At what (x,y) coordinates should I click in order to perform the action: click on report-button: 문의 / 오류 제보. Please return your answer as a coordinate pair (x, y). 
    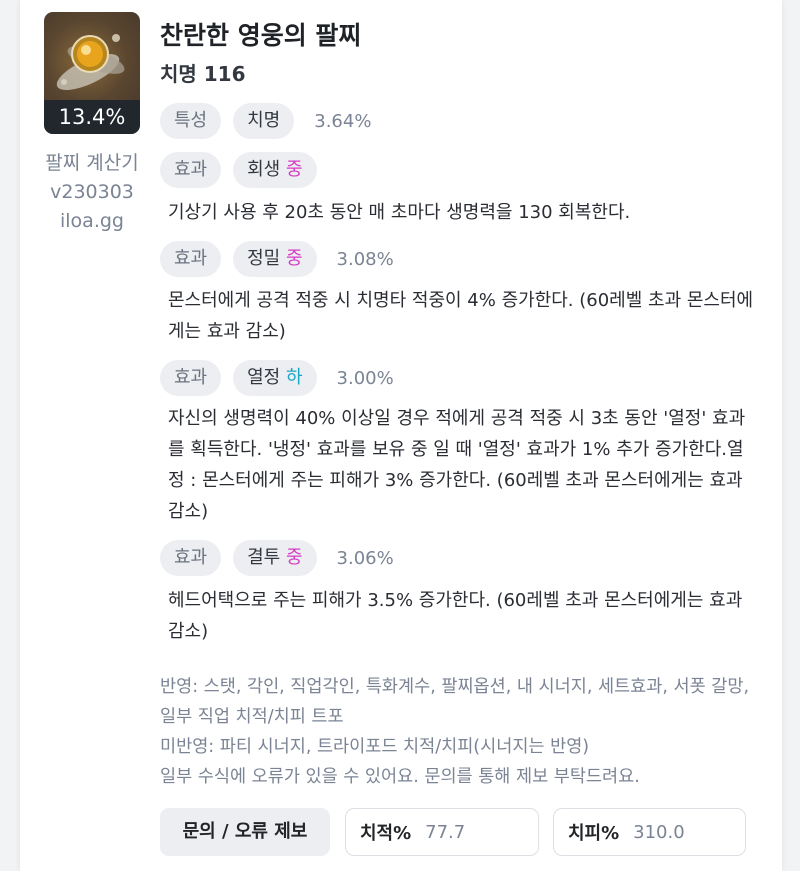
    Looking at the image, I should click on (245, 832).